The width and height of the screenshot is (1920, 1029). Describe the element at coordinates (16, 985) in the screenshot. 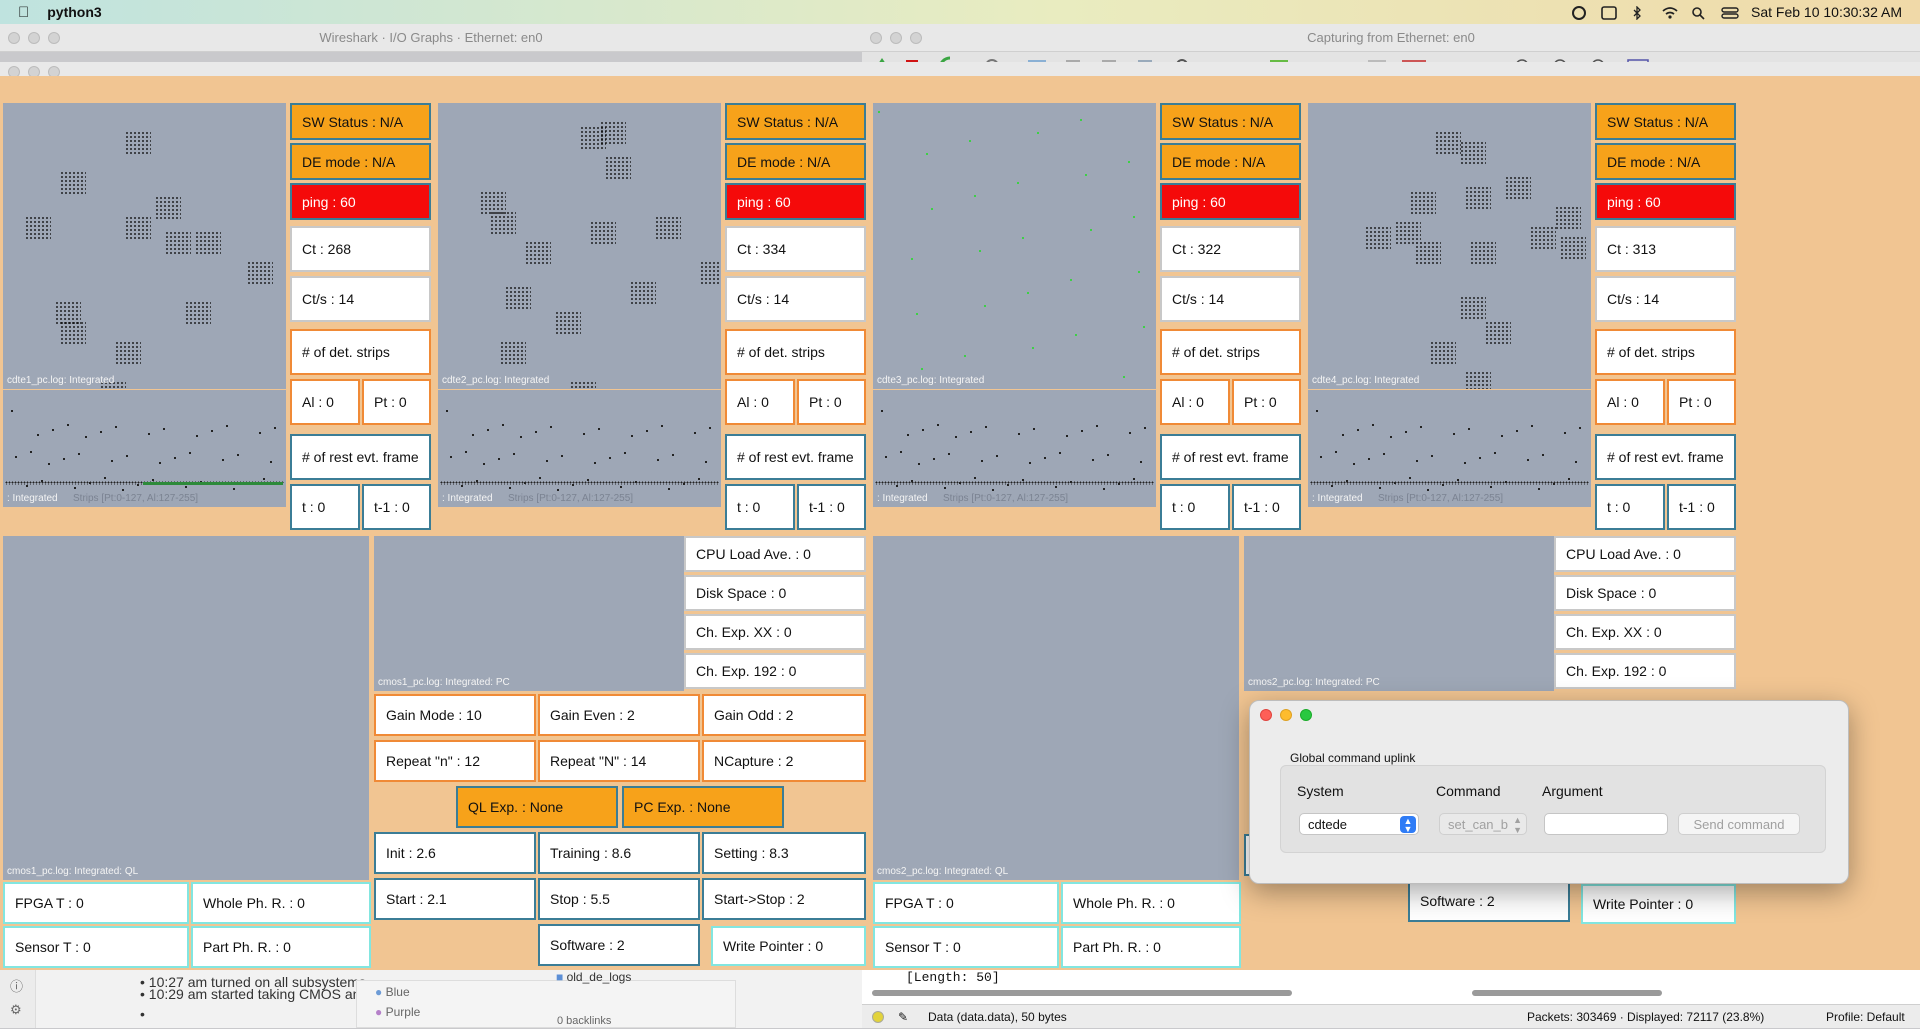

I see `help-icon: ⓘ` at that location.